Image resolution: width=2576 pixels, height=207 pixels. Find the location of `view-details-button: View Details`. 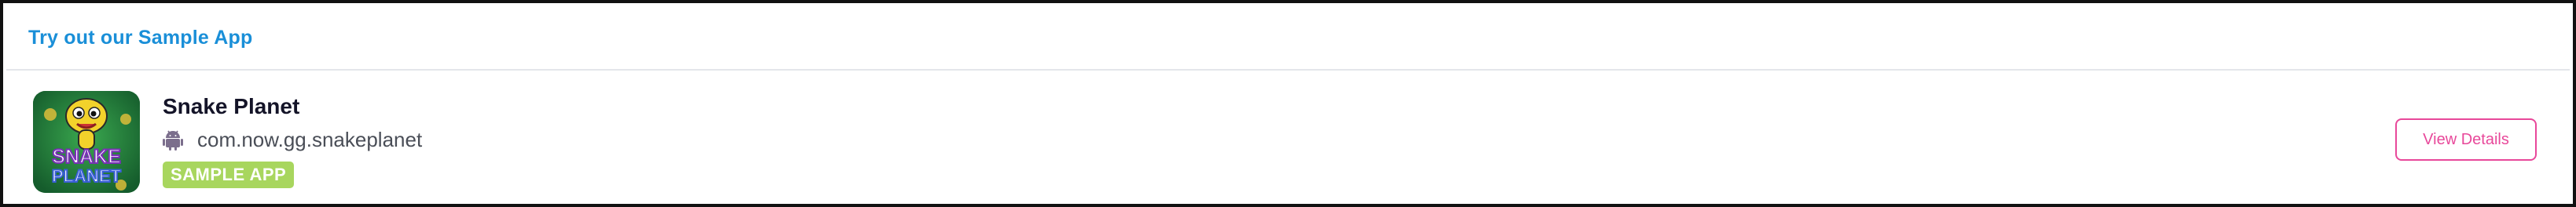

view-details-button: View Details is located at coordinates (2466, 139).